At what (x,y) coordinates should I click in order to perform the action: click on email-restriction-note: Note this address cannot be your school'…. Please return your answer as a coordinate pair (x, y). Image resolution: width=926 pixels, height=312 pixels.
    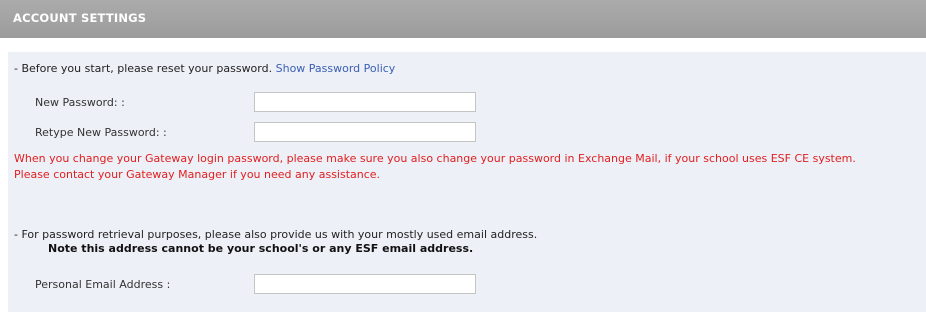
    Looking at the image, I should click on (261, 248).